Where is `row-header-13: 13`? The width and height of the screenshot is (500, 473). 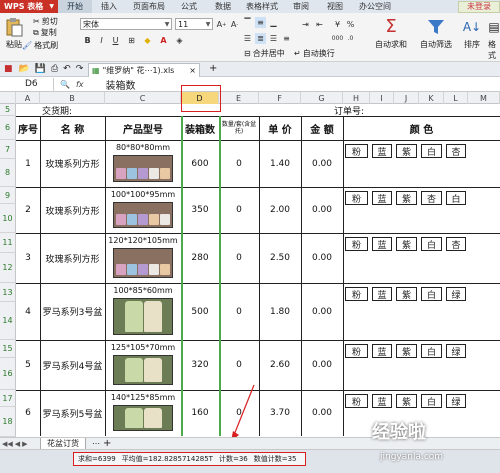 row-header-13: 13 is located at coordinates (8, 292).